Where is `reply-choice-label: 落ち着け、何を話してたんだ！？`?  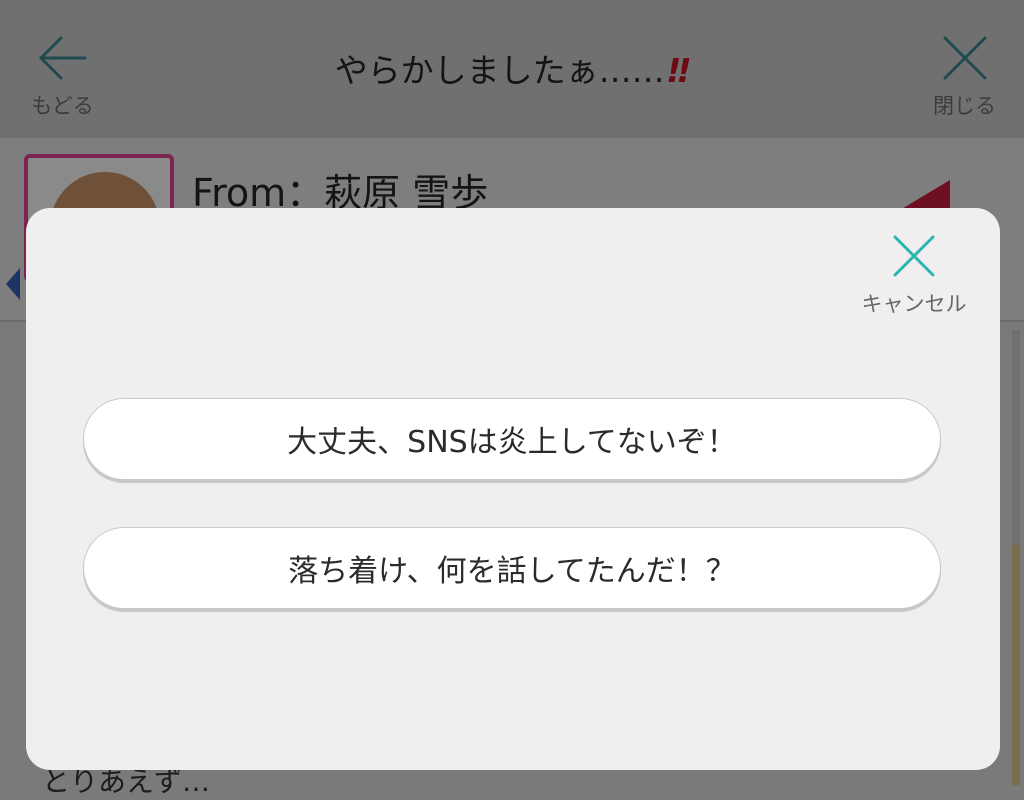
reply-choice-label: 落ち着け、何を話してたんだ！？ is located at coordinates (512, 571).